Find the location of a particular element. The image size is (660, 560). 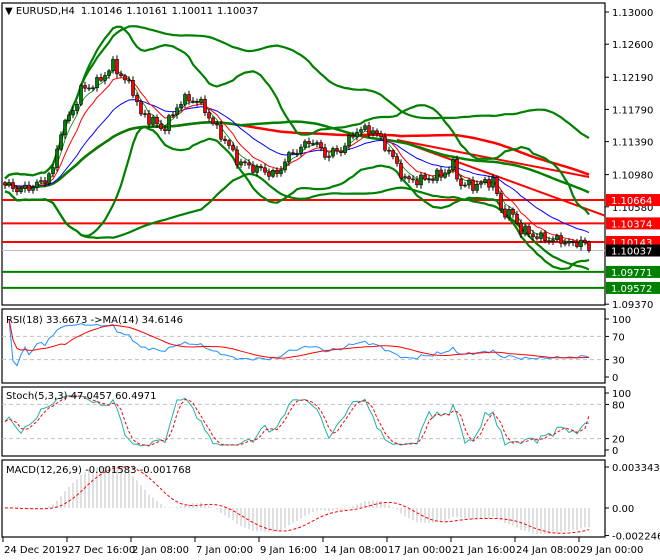

time-axis-label: 14 Jan 08:00 is located at coordinates (355, 550).